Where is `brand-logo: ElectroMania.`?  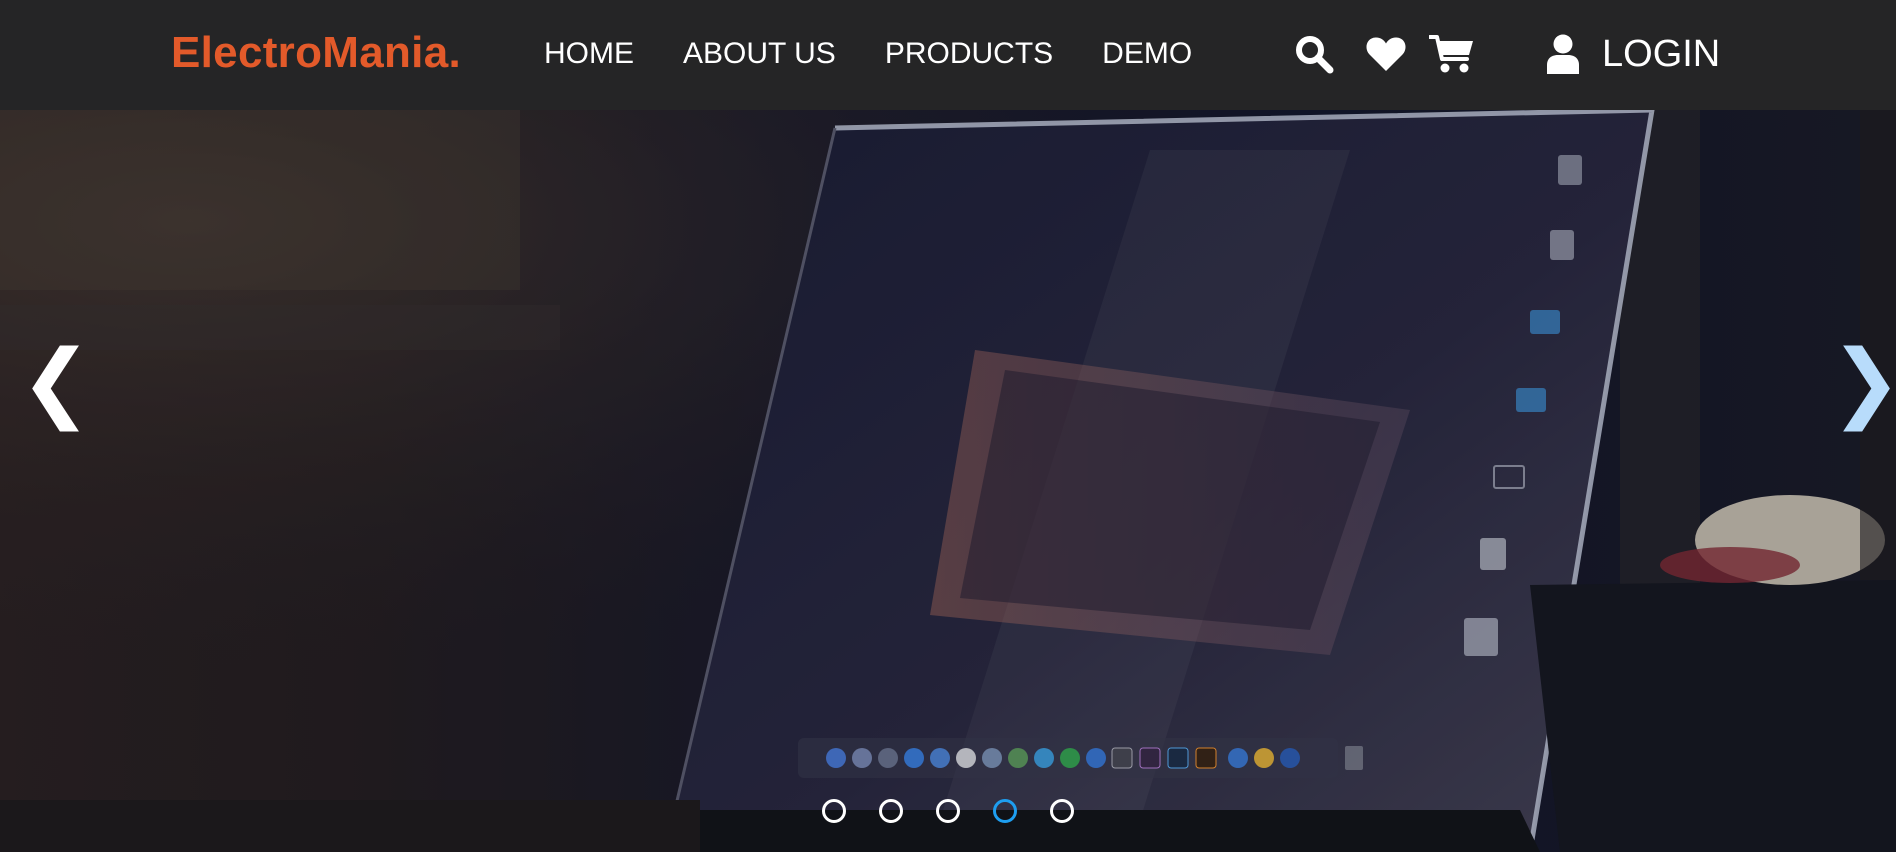
brand-logo: ElectroMania. is located at coordinates (316, 53).